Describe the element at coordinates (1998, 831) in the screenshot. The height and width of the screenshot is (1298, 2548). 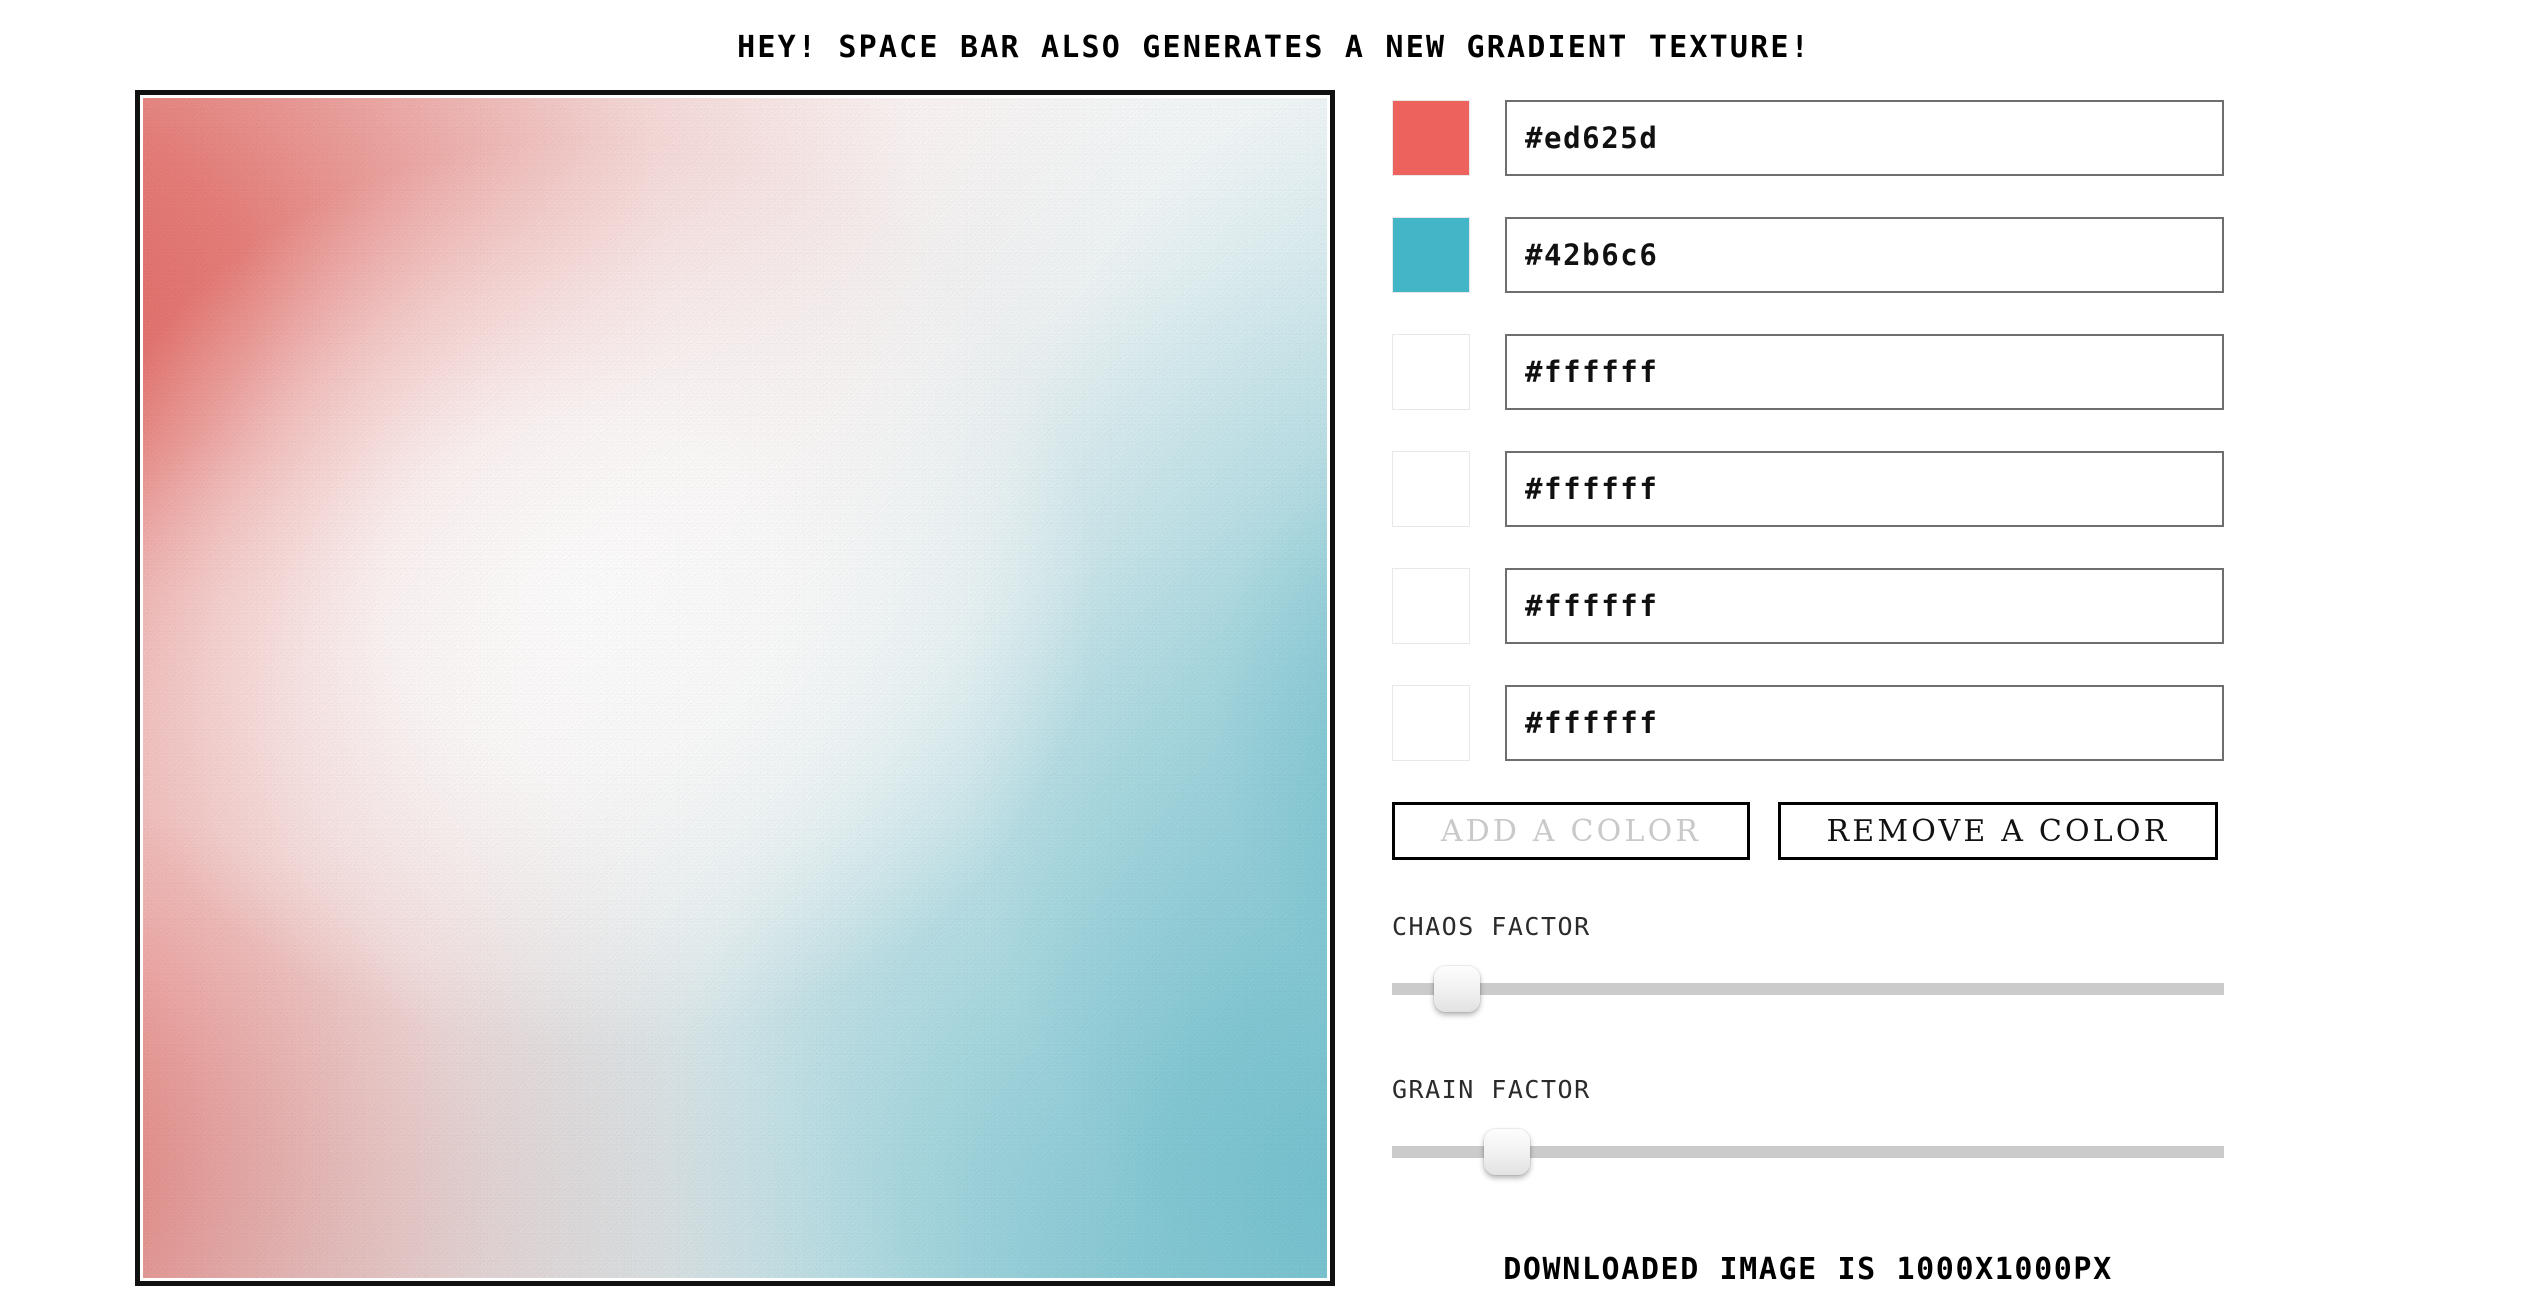
I see `remove-color-button: REMOVE A COLOR` at that location.